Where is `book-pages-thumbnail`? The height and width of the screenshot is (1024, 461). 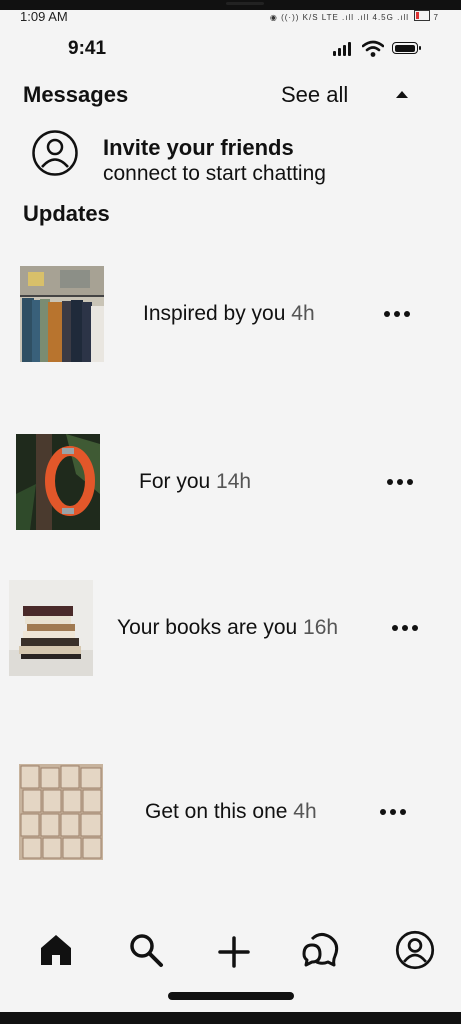 book-pages-thumbnail is located at coordinates (61, 812).